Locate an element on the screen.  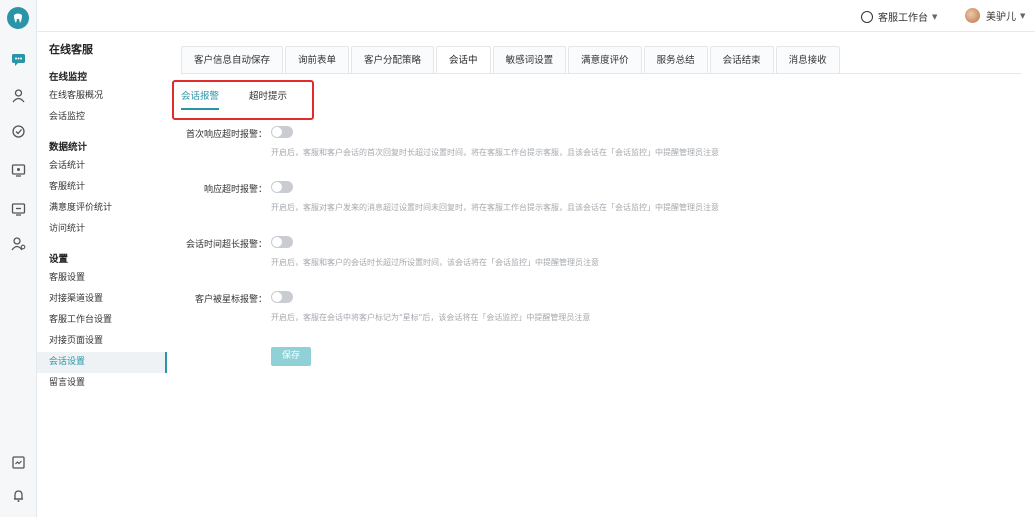
logo-icon is located at coordinates (18, 18).